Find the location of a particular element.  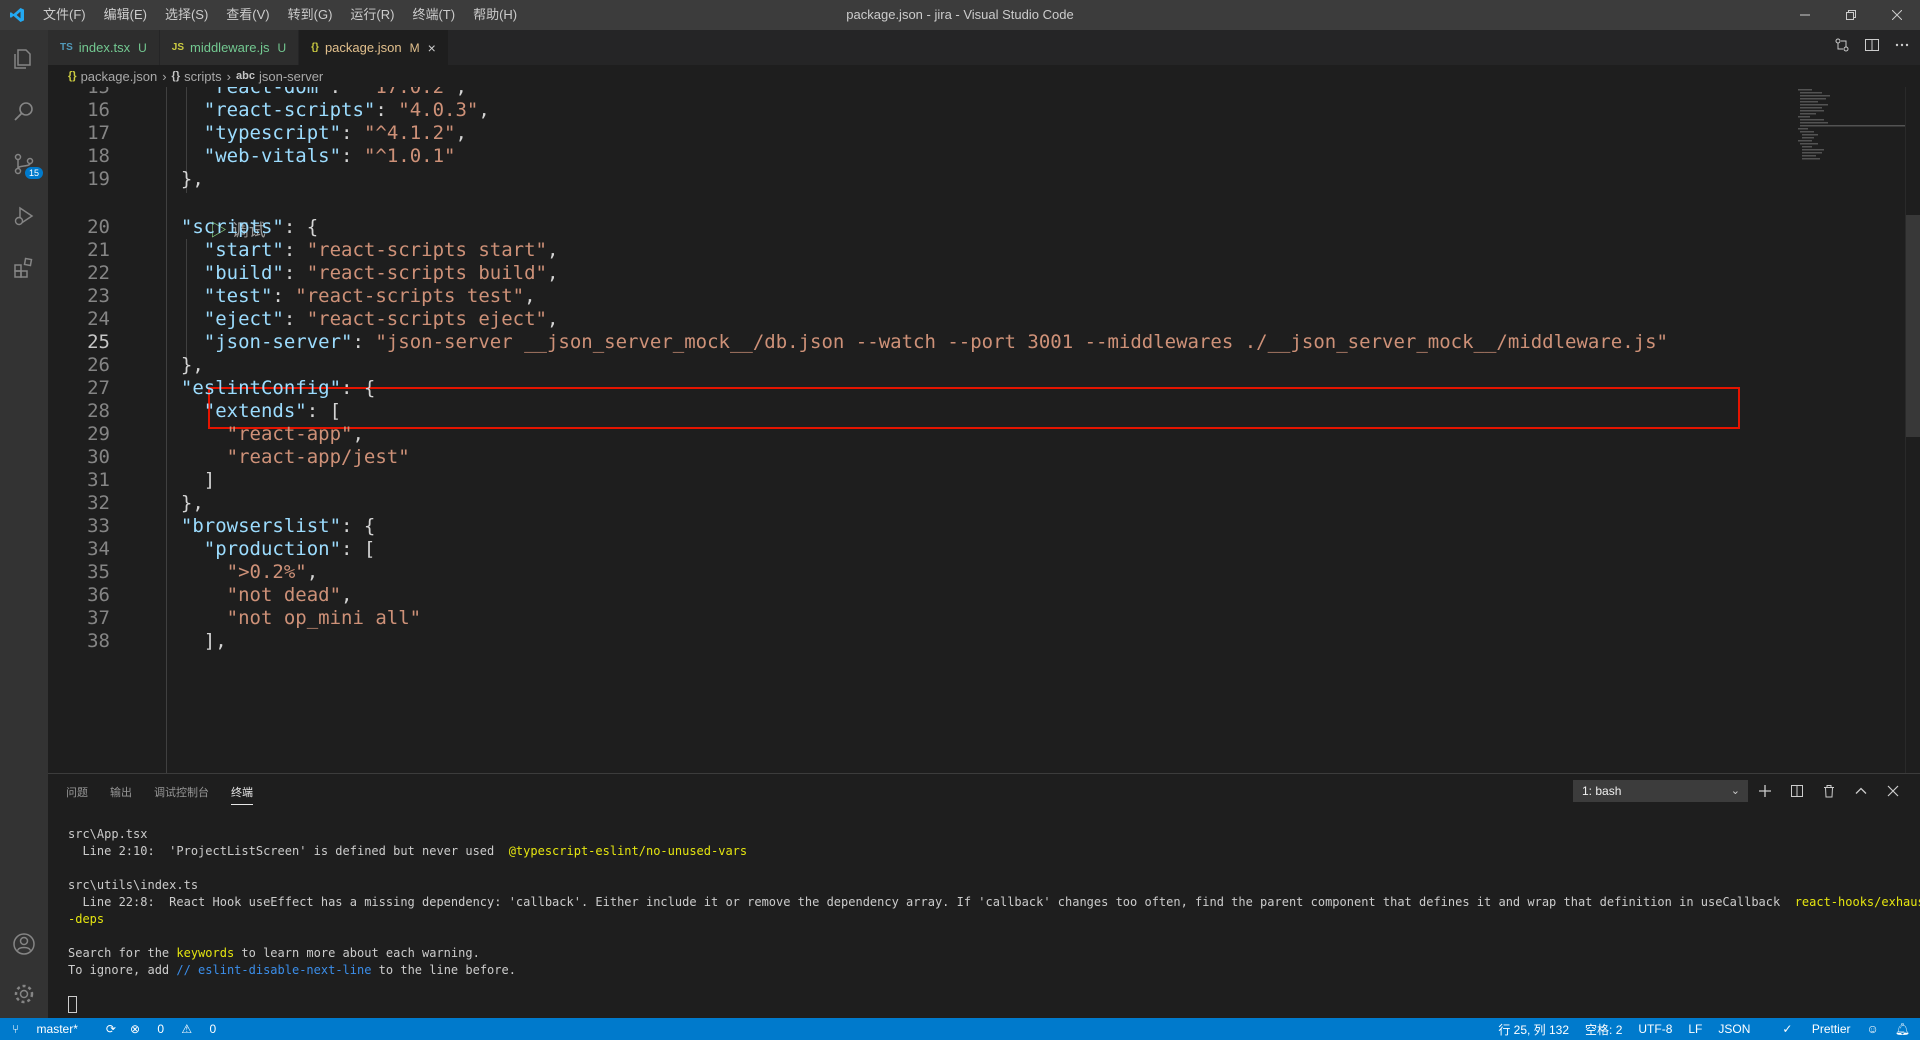

object-icon: {} is located at coordinates (176, 76).